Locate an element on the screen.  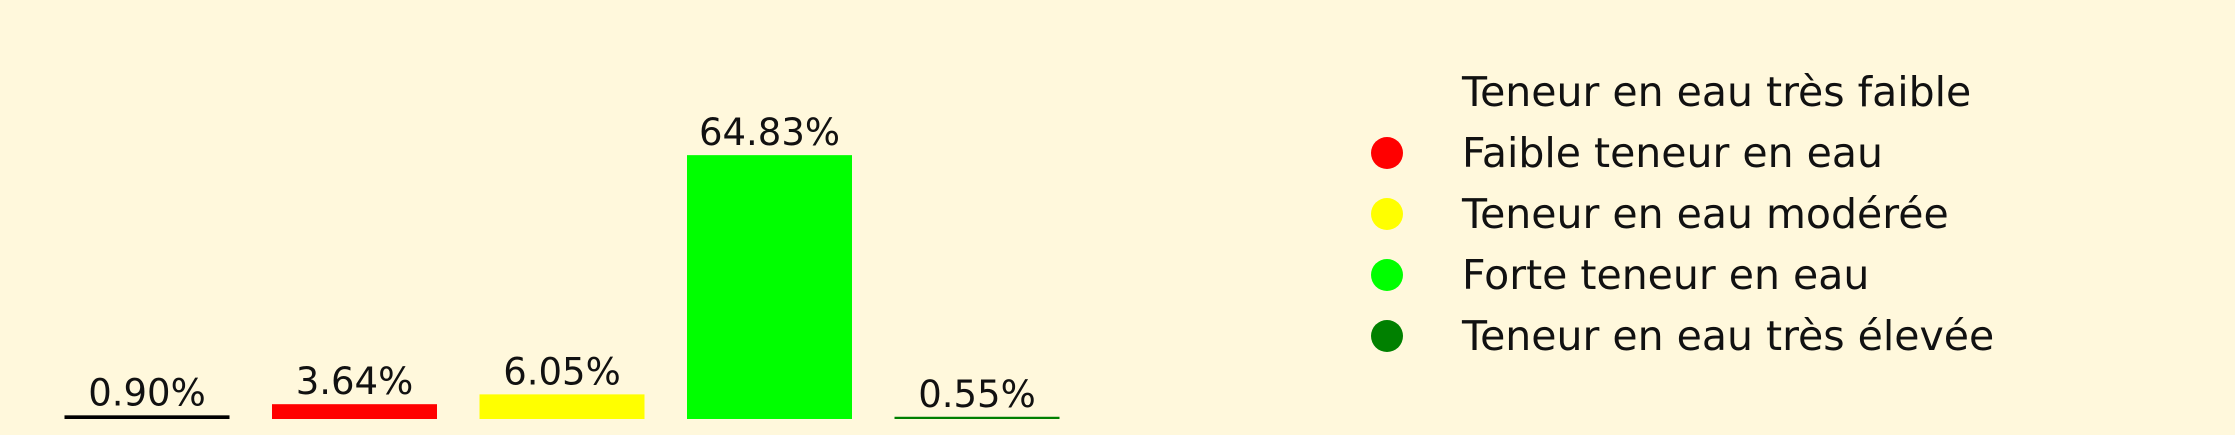
legend-label-5: Teneur en eau très élevée is located at coordinates (1727, 336).